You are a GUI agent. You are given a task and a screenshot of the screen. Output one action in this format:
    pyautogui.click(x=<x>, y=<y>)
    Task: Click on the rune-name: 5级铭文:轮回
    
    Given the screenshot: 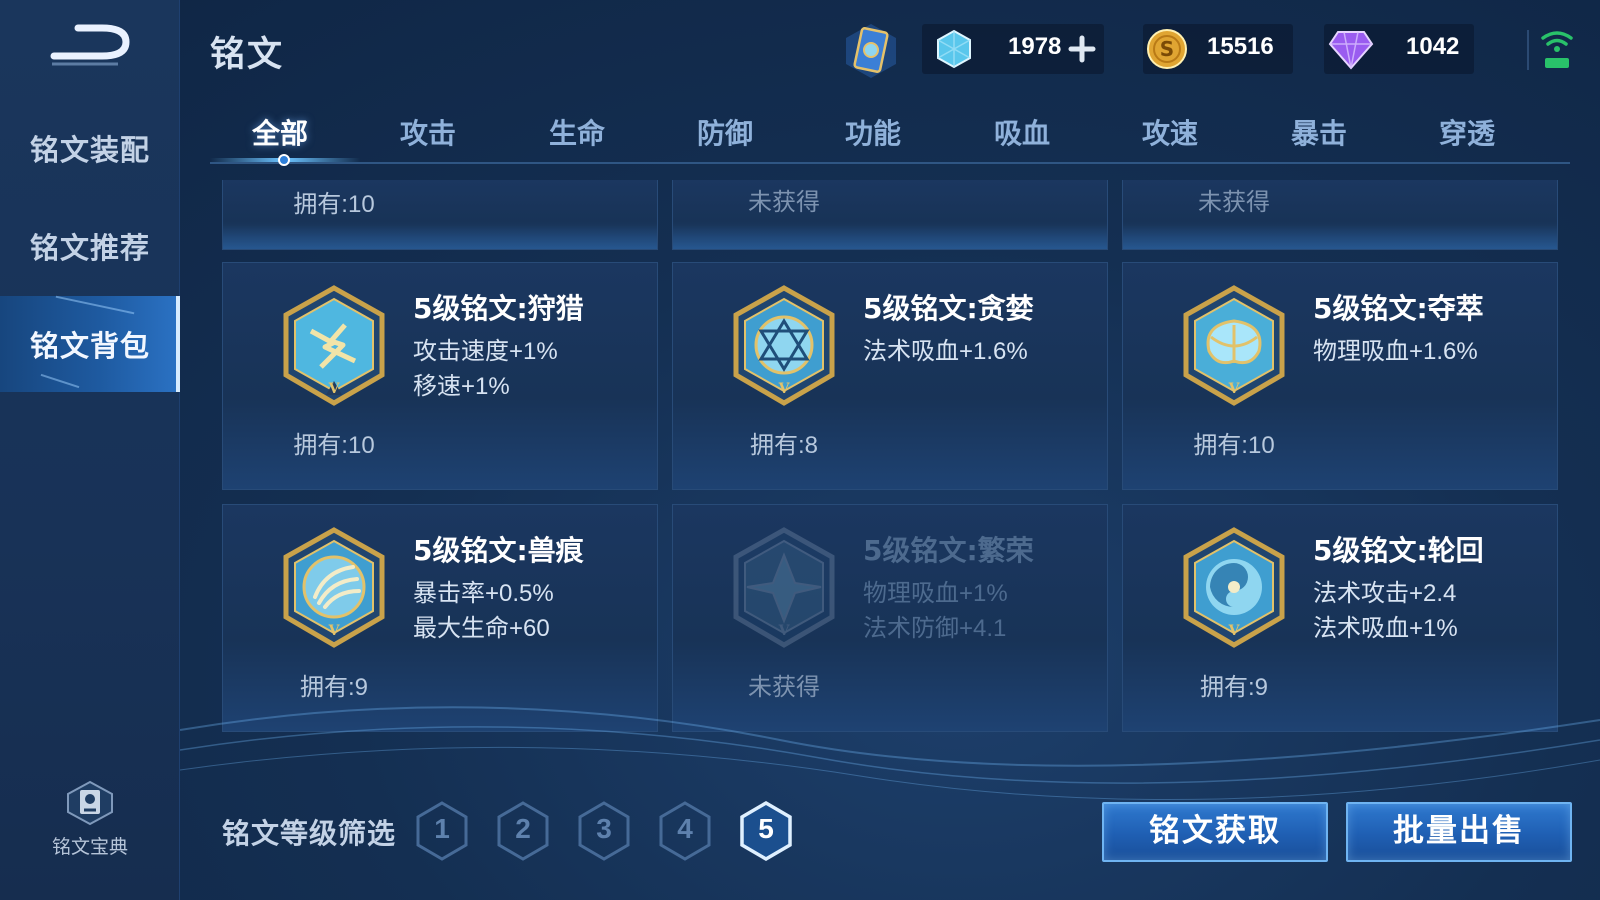 What is the action you would take?
    pyautogui.click(x=1398, y=550)
    